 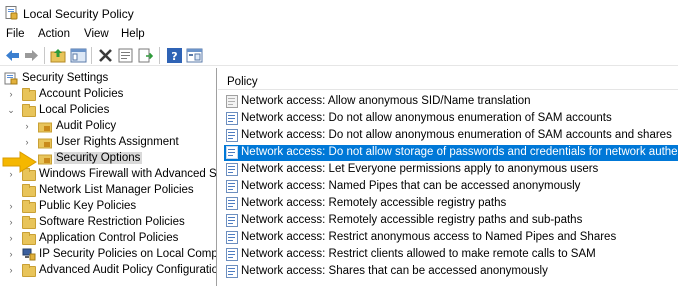 What do you see at coordinates (194, 55) in the screenshot?
I see `console-icon` at bounding box center [194, 55].